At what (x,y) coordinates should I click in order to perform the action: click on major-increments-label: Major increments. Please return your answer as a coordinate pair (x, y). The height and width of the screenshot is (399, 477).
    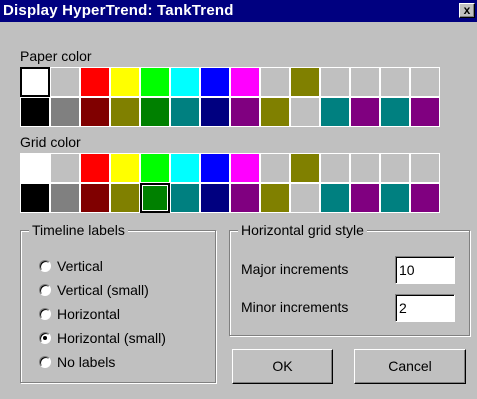
    Looking at the image, I should click on (295, 269).